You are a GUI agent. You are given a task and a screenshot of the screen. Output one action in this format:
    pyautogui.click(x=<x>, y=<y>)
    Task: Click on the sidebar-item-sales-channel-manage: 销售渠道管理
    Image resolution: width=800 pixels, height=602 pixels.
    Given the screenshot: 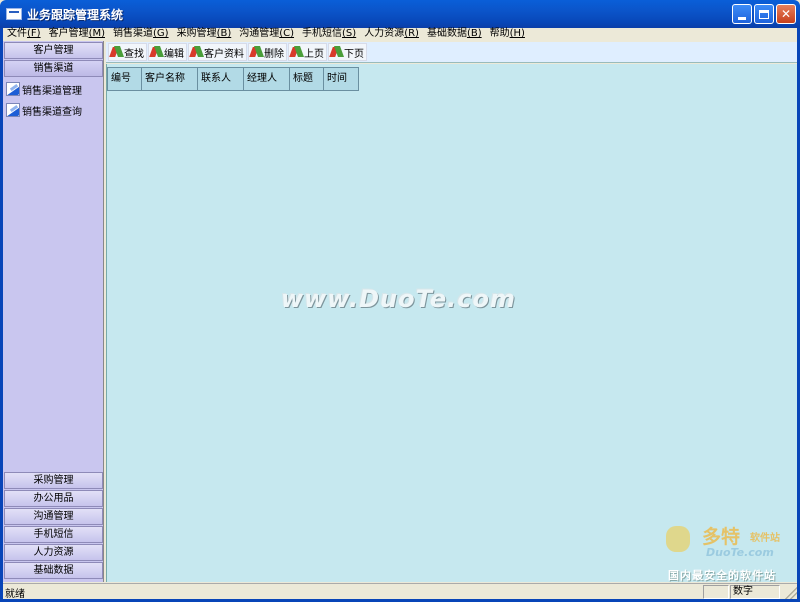 What is the action you would take?
    pyautogui.click(x=55, y=89)
    